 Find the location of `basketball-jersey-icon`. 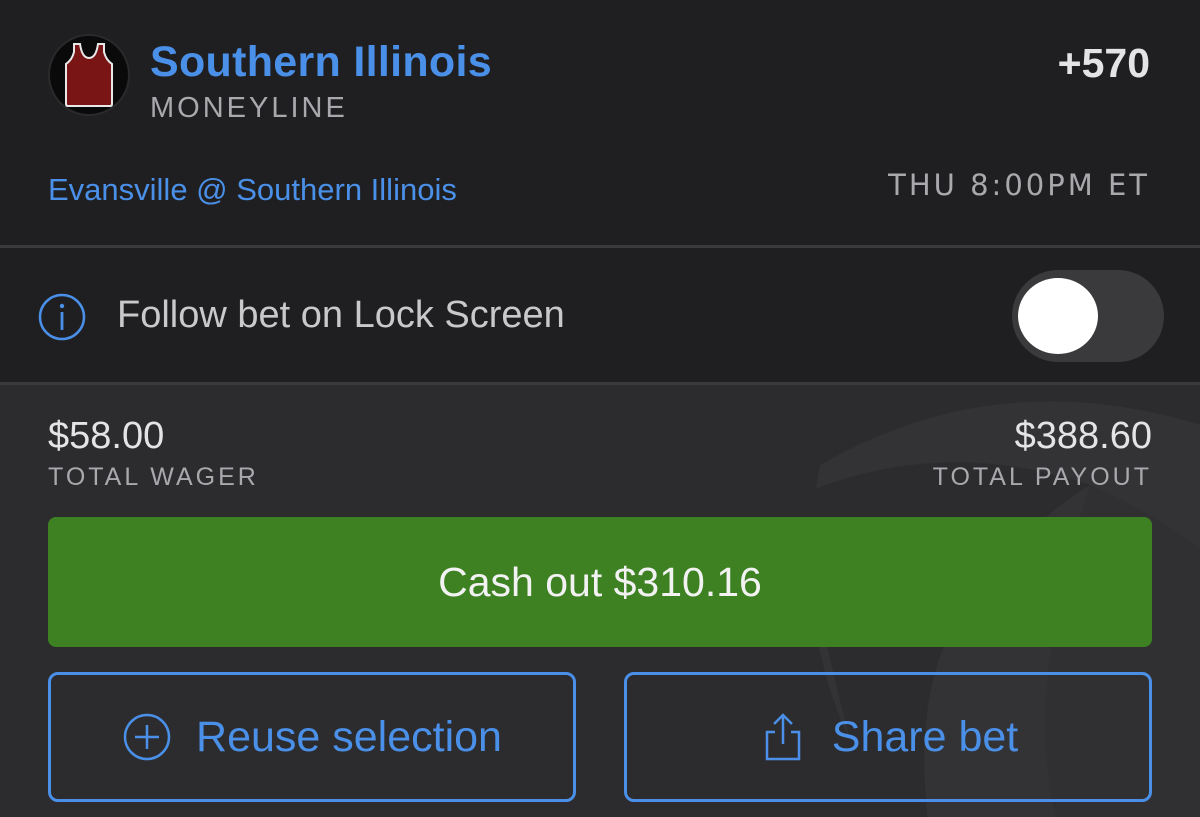

basketball-jersey-icon is located at coordinates (89, 75).